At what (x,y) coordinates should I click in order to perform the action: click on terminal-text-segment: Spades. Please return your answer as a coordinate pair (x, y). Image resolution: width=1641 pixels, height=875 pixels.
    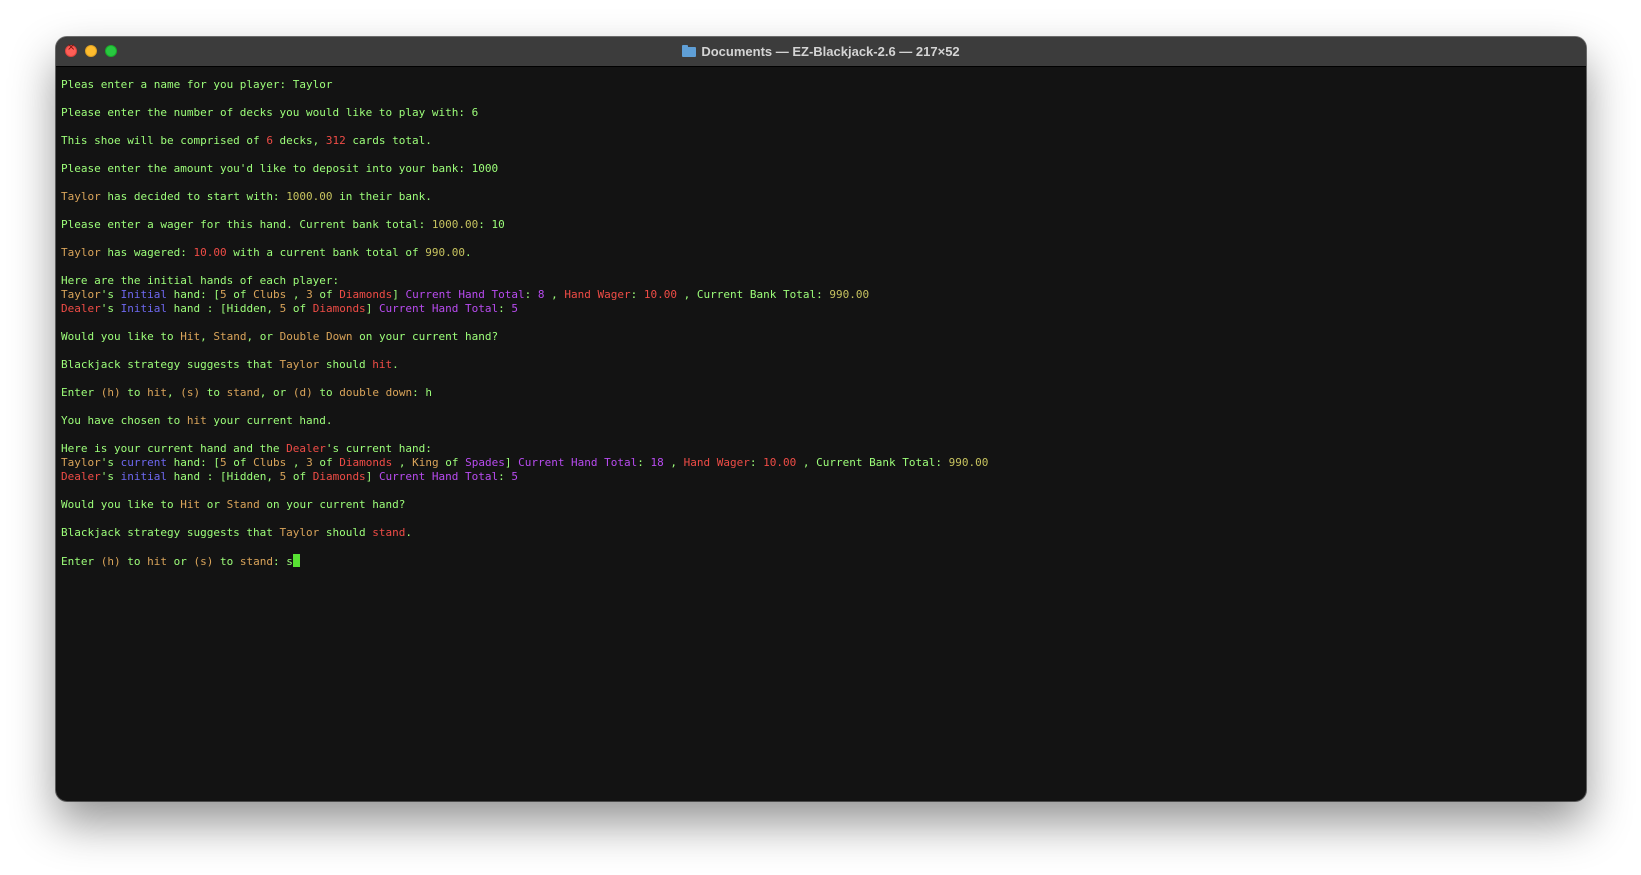
    Looking at the image, I should click on (485, 462).